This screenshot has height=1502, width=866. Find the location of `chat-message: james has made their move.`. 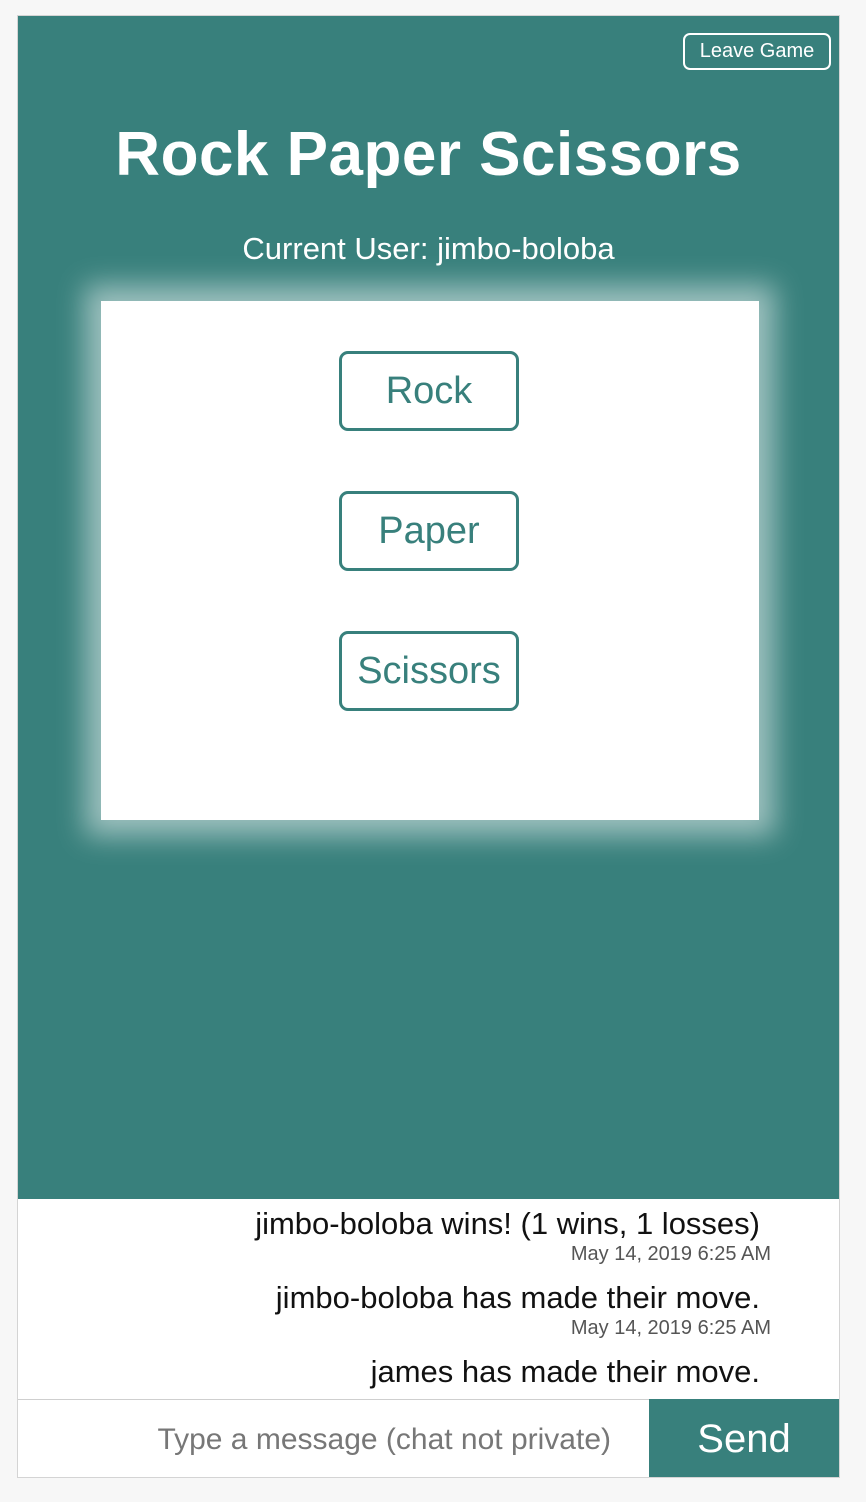

chat-message: james has made their move. is located at coordinates (565, 1372).